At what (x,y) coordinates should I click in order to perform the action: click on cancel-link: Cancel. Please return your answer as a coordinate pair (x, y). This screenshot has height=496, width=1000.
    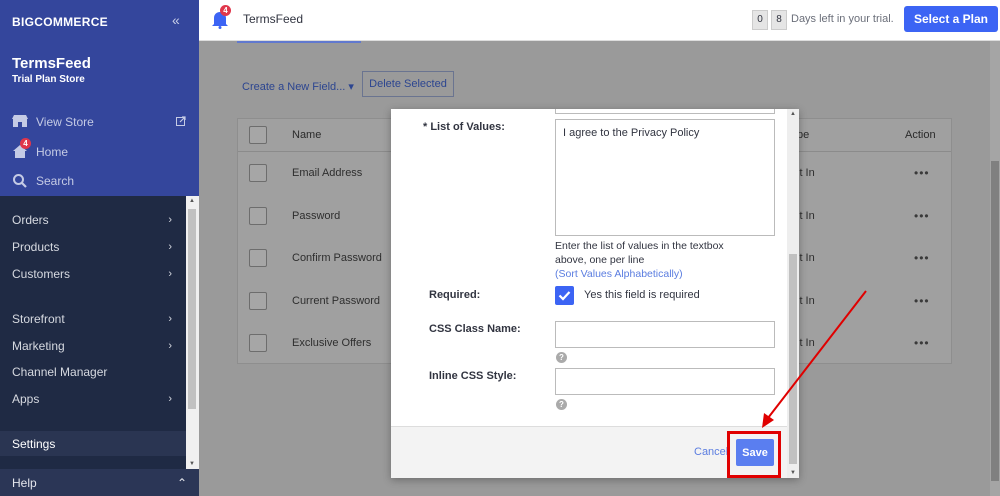
    Looking at the image, I should click on (711, 452).